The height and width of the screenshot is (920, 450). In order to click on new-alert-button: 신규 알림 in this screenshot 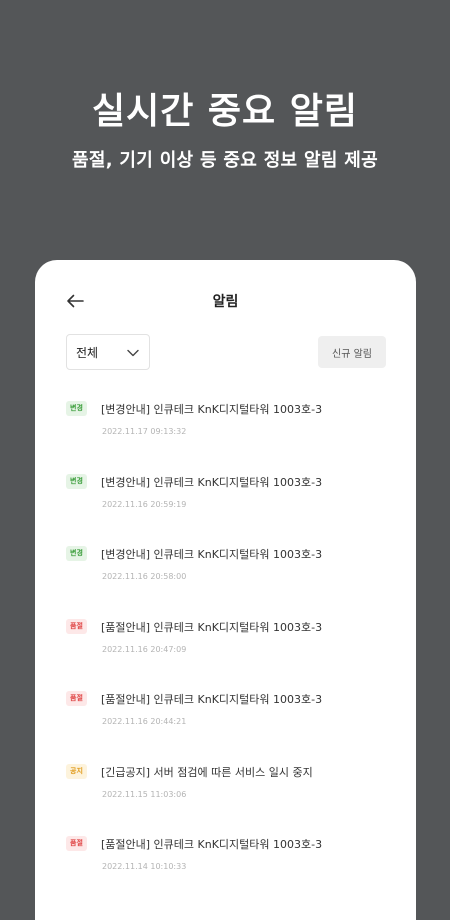, I will do `click(352, 352)`.